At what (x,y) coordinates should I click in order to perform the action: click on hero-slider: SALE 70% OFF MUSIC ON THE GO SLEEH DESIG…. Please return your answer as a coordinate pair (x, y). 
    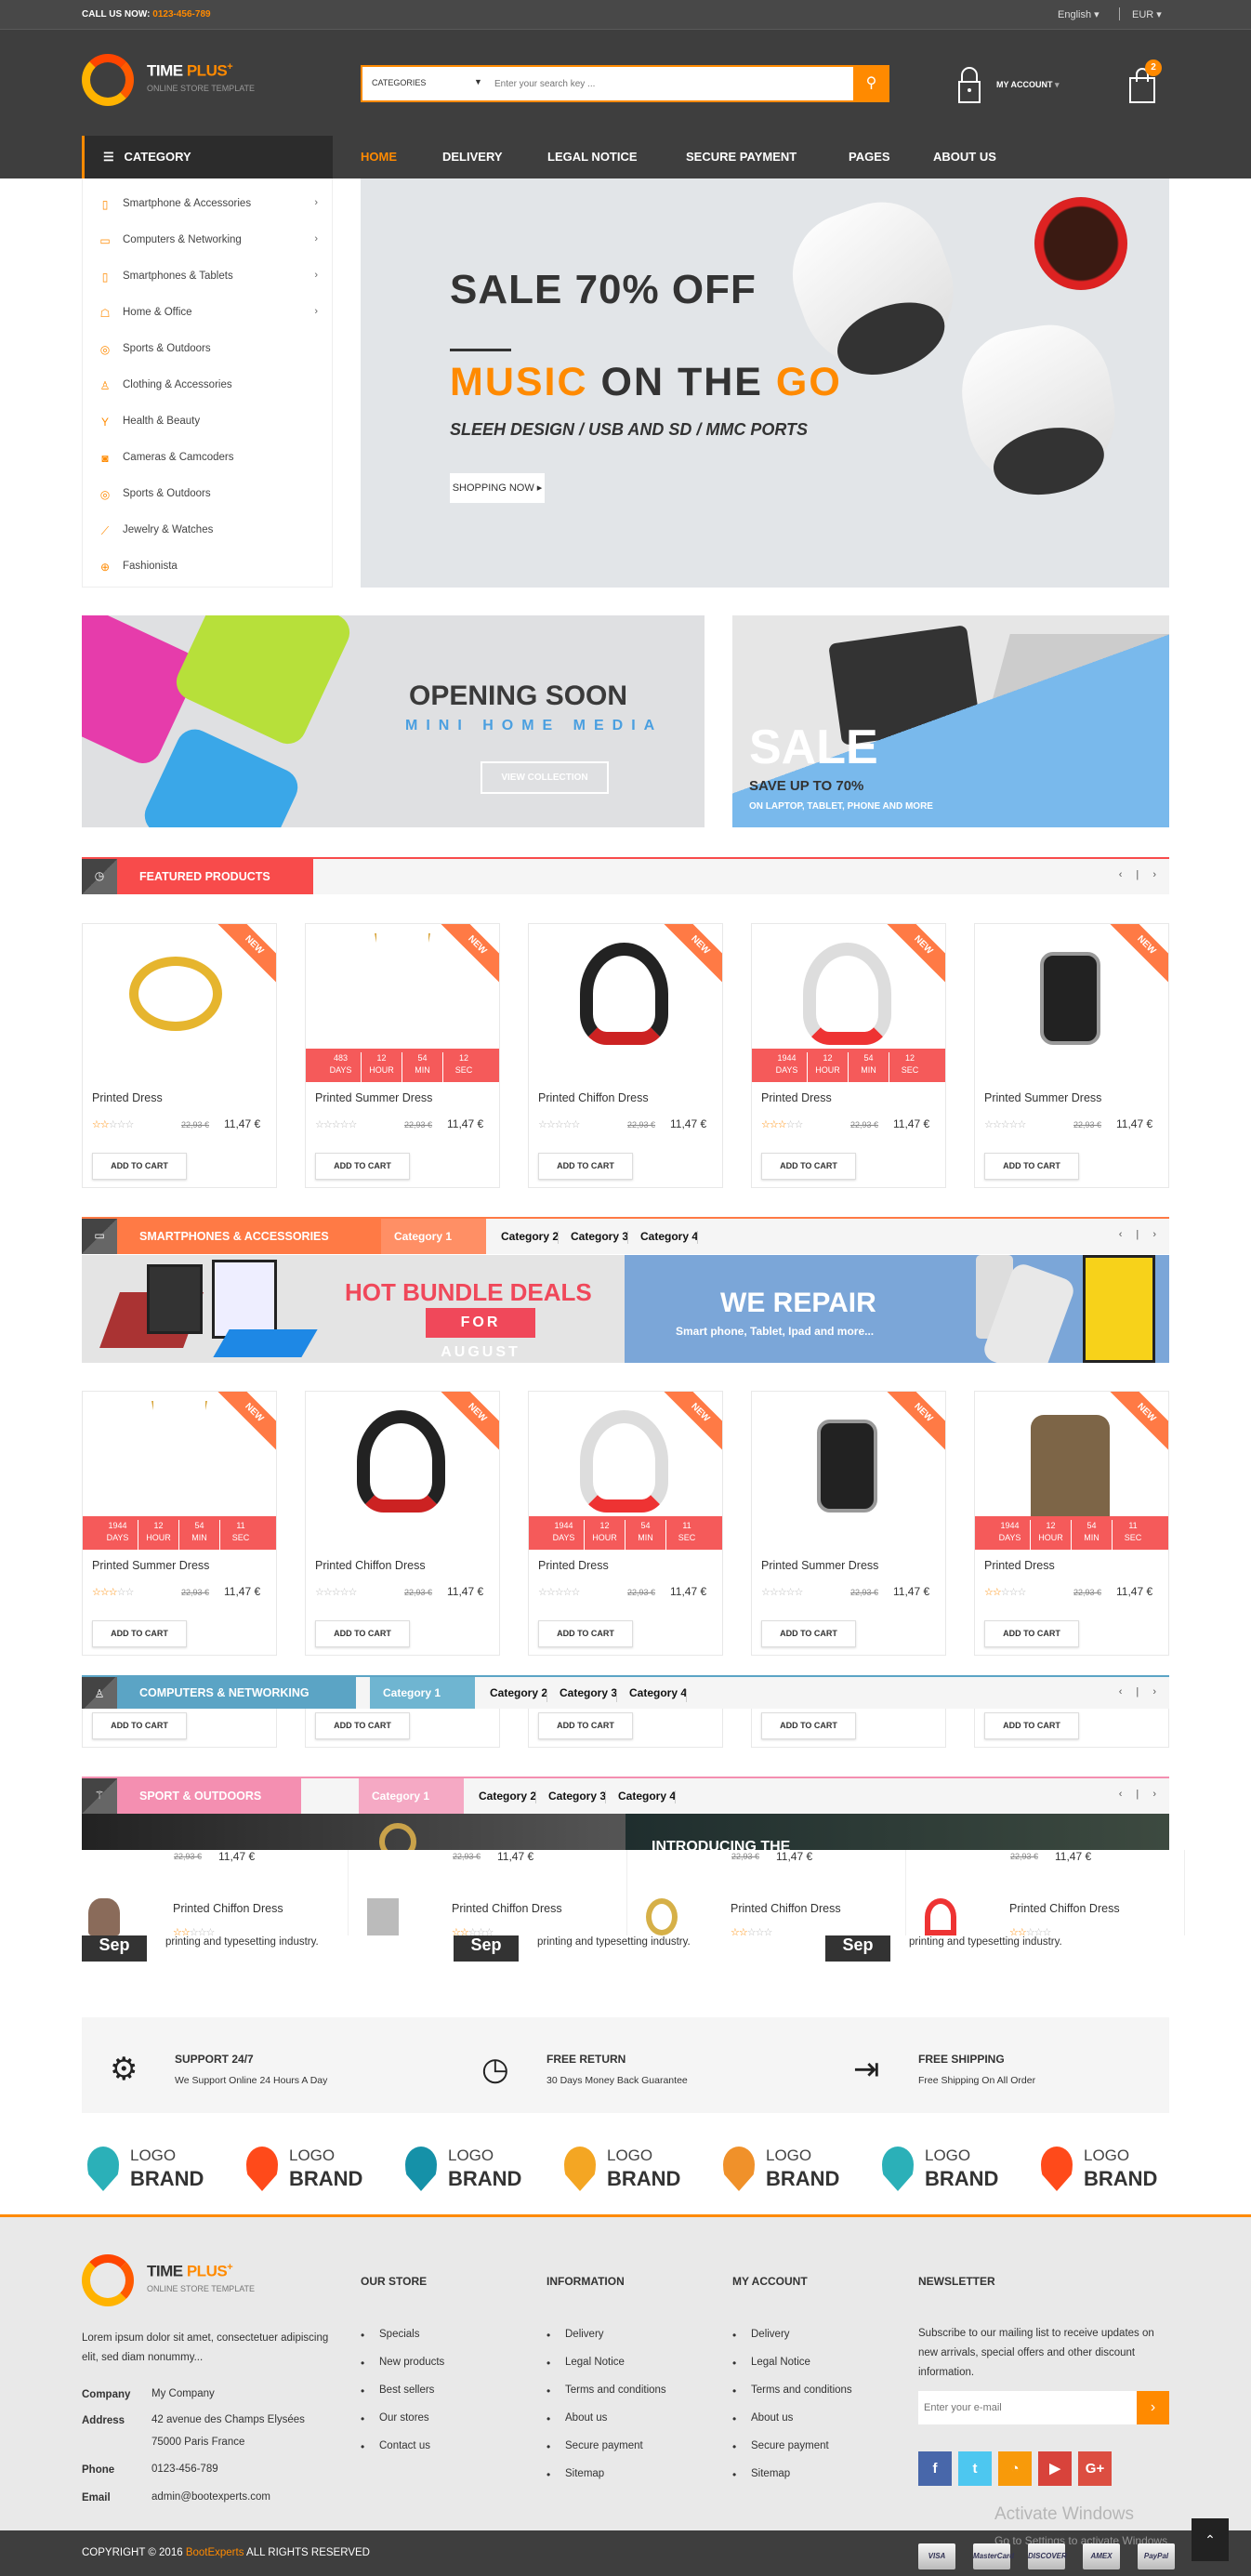
    Looking at the image, I should click on (765, 383).